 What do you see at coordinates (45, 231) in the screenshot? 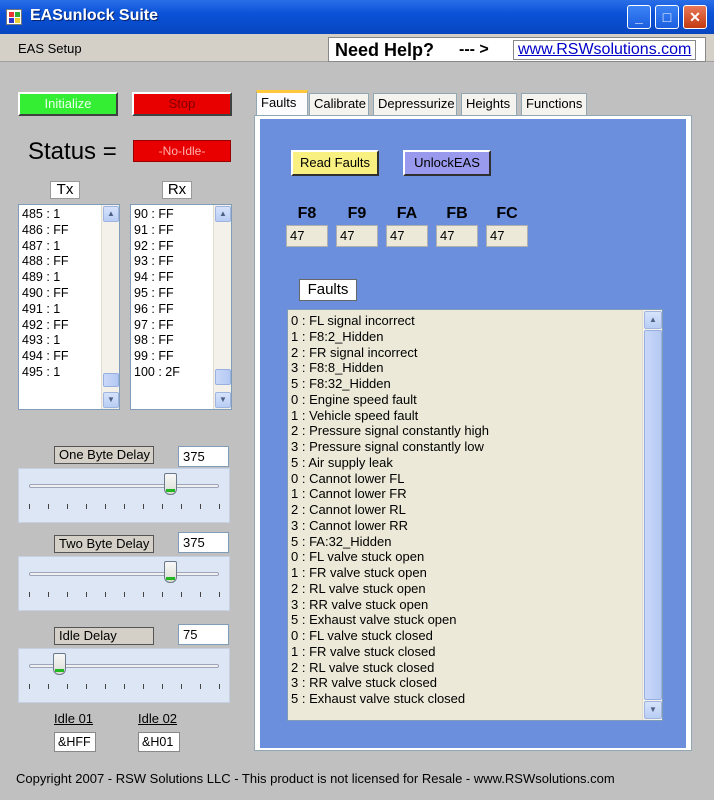
I see `tx-list-item: 486 : FF` at bounding box center [45, 231].